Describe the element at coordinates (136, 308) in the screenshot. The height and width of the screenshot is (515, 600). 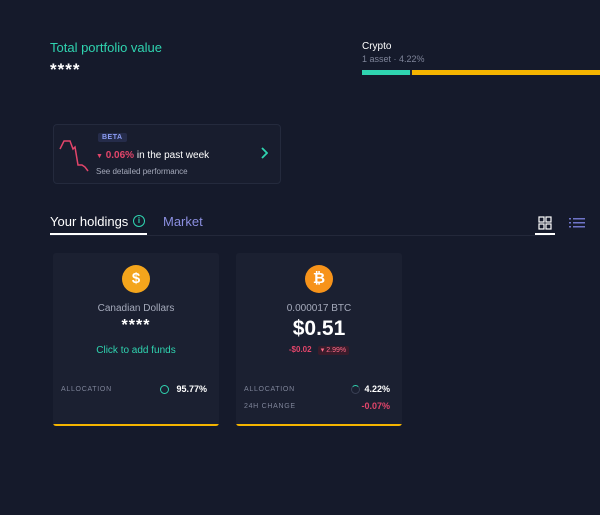
I see `holding-name: Canadian Dollars` at that location.